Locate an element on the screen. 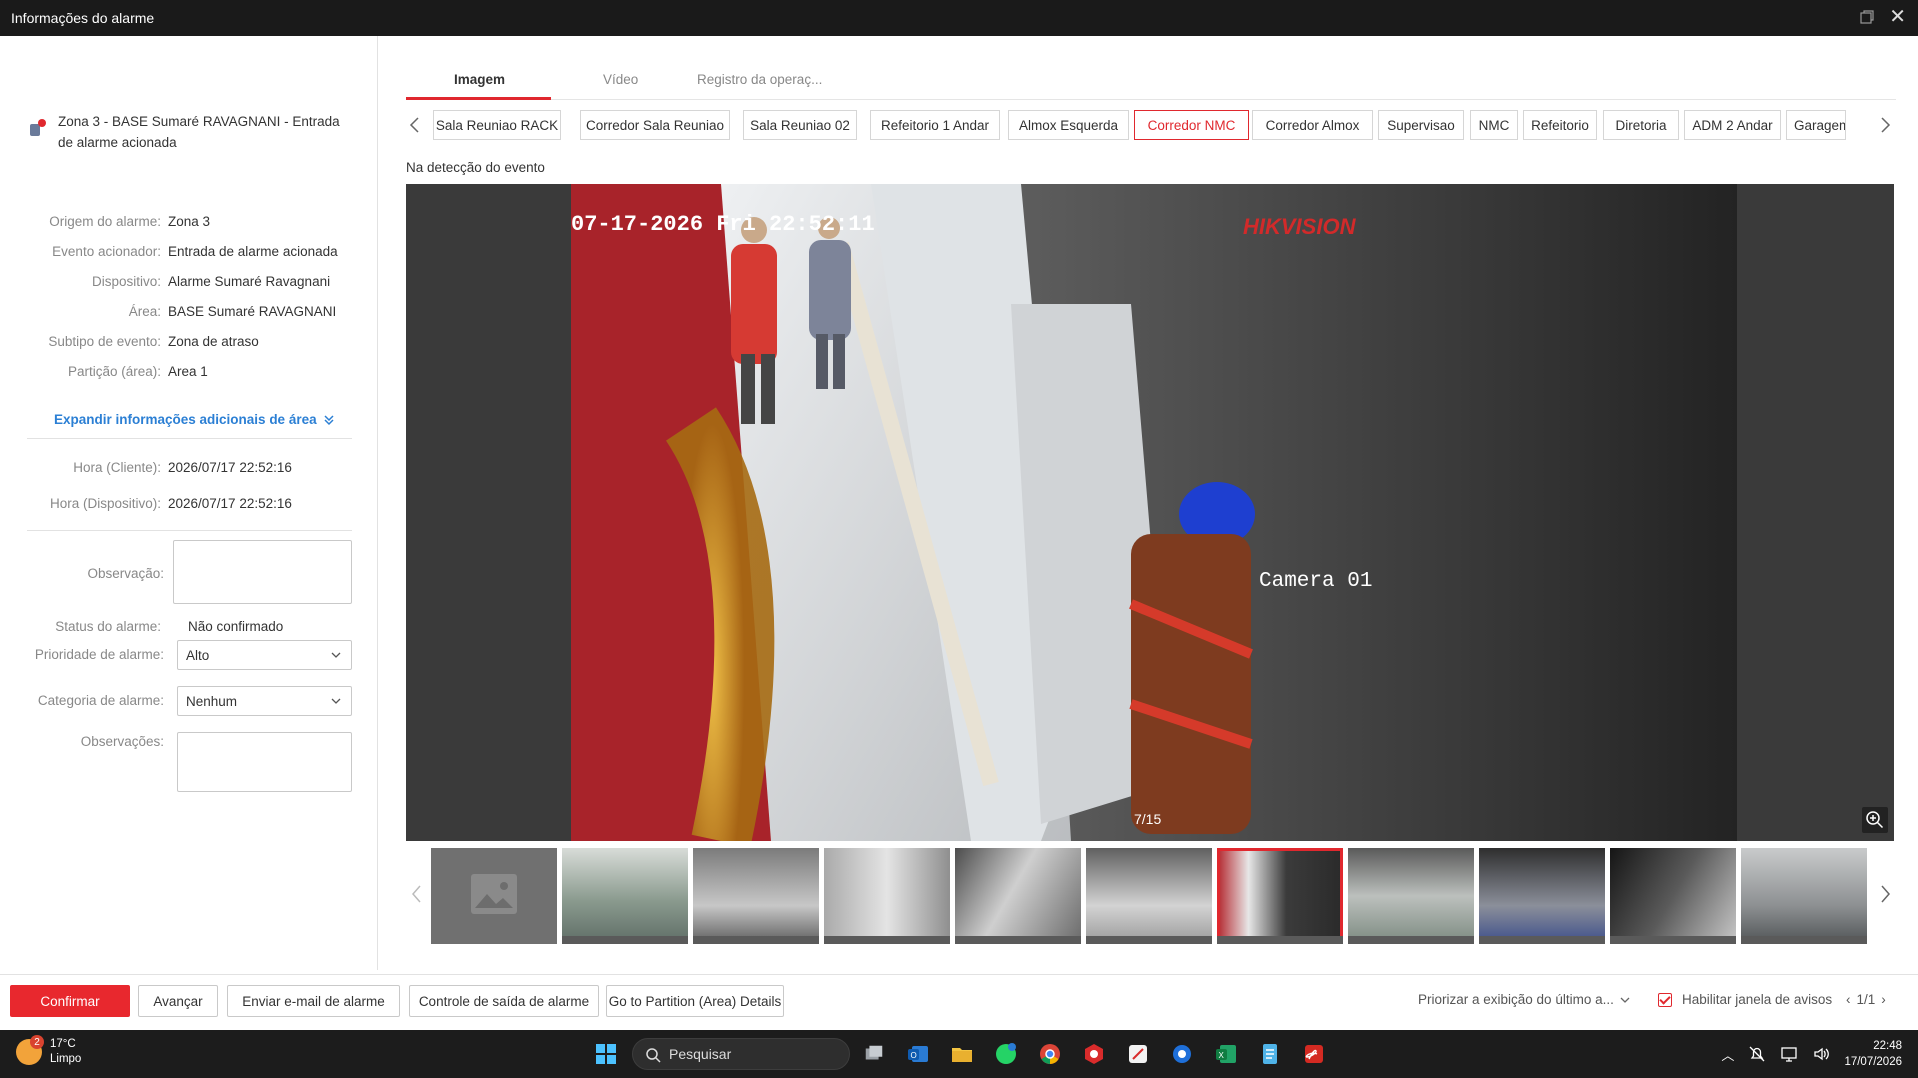 The image size is (1918, 1078). camera-chip-corredor-sala-reuniao: Corredor Sala Reuniao is located at coordinates (655, 125).